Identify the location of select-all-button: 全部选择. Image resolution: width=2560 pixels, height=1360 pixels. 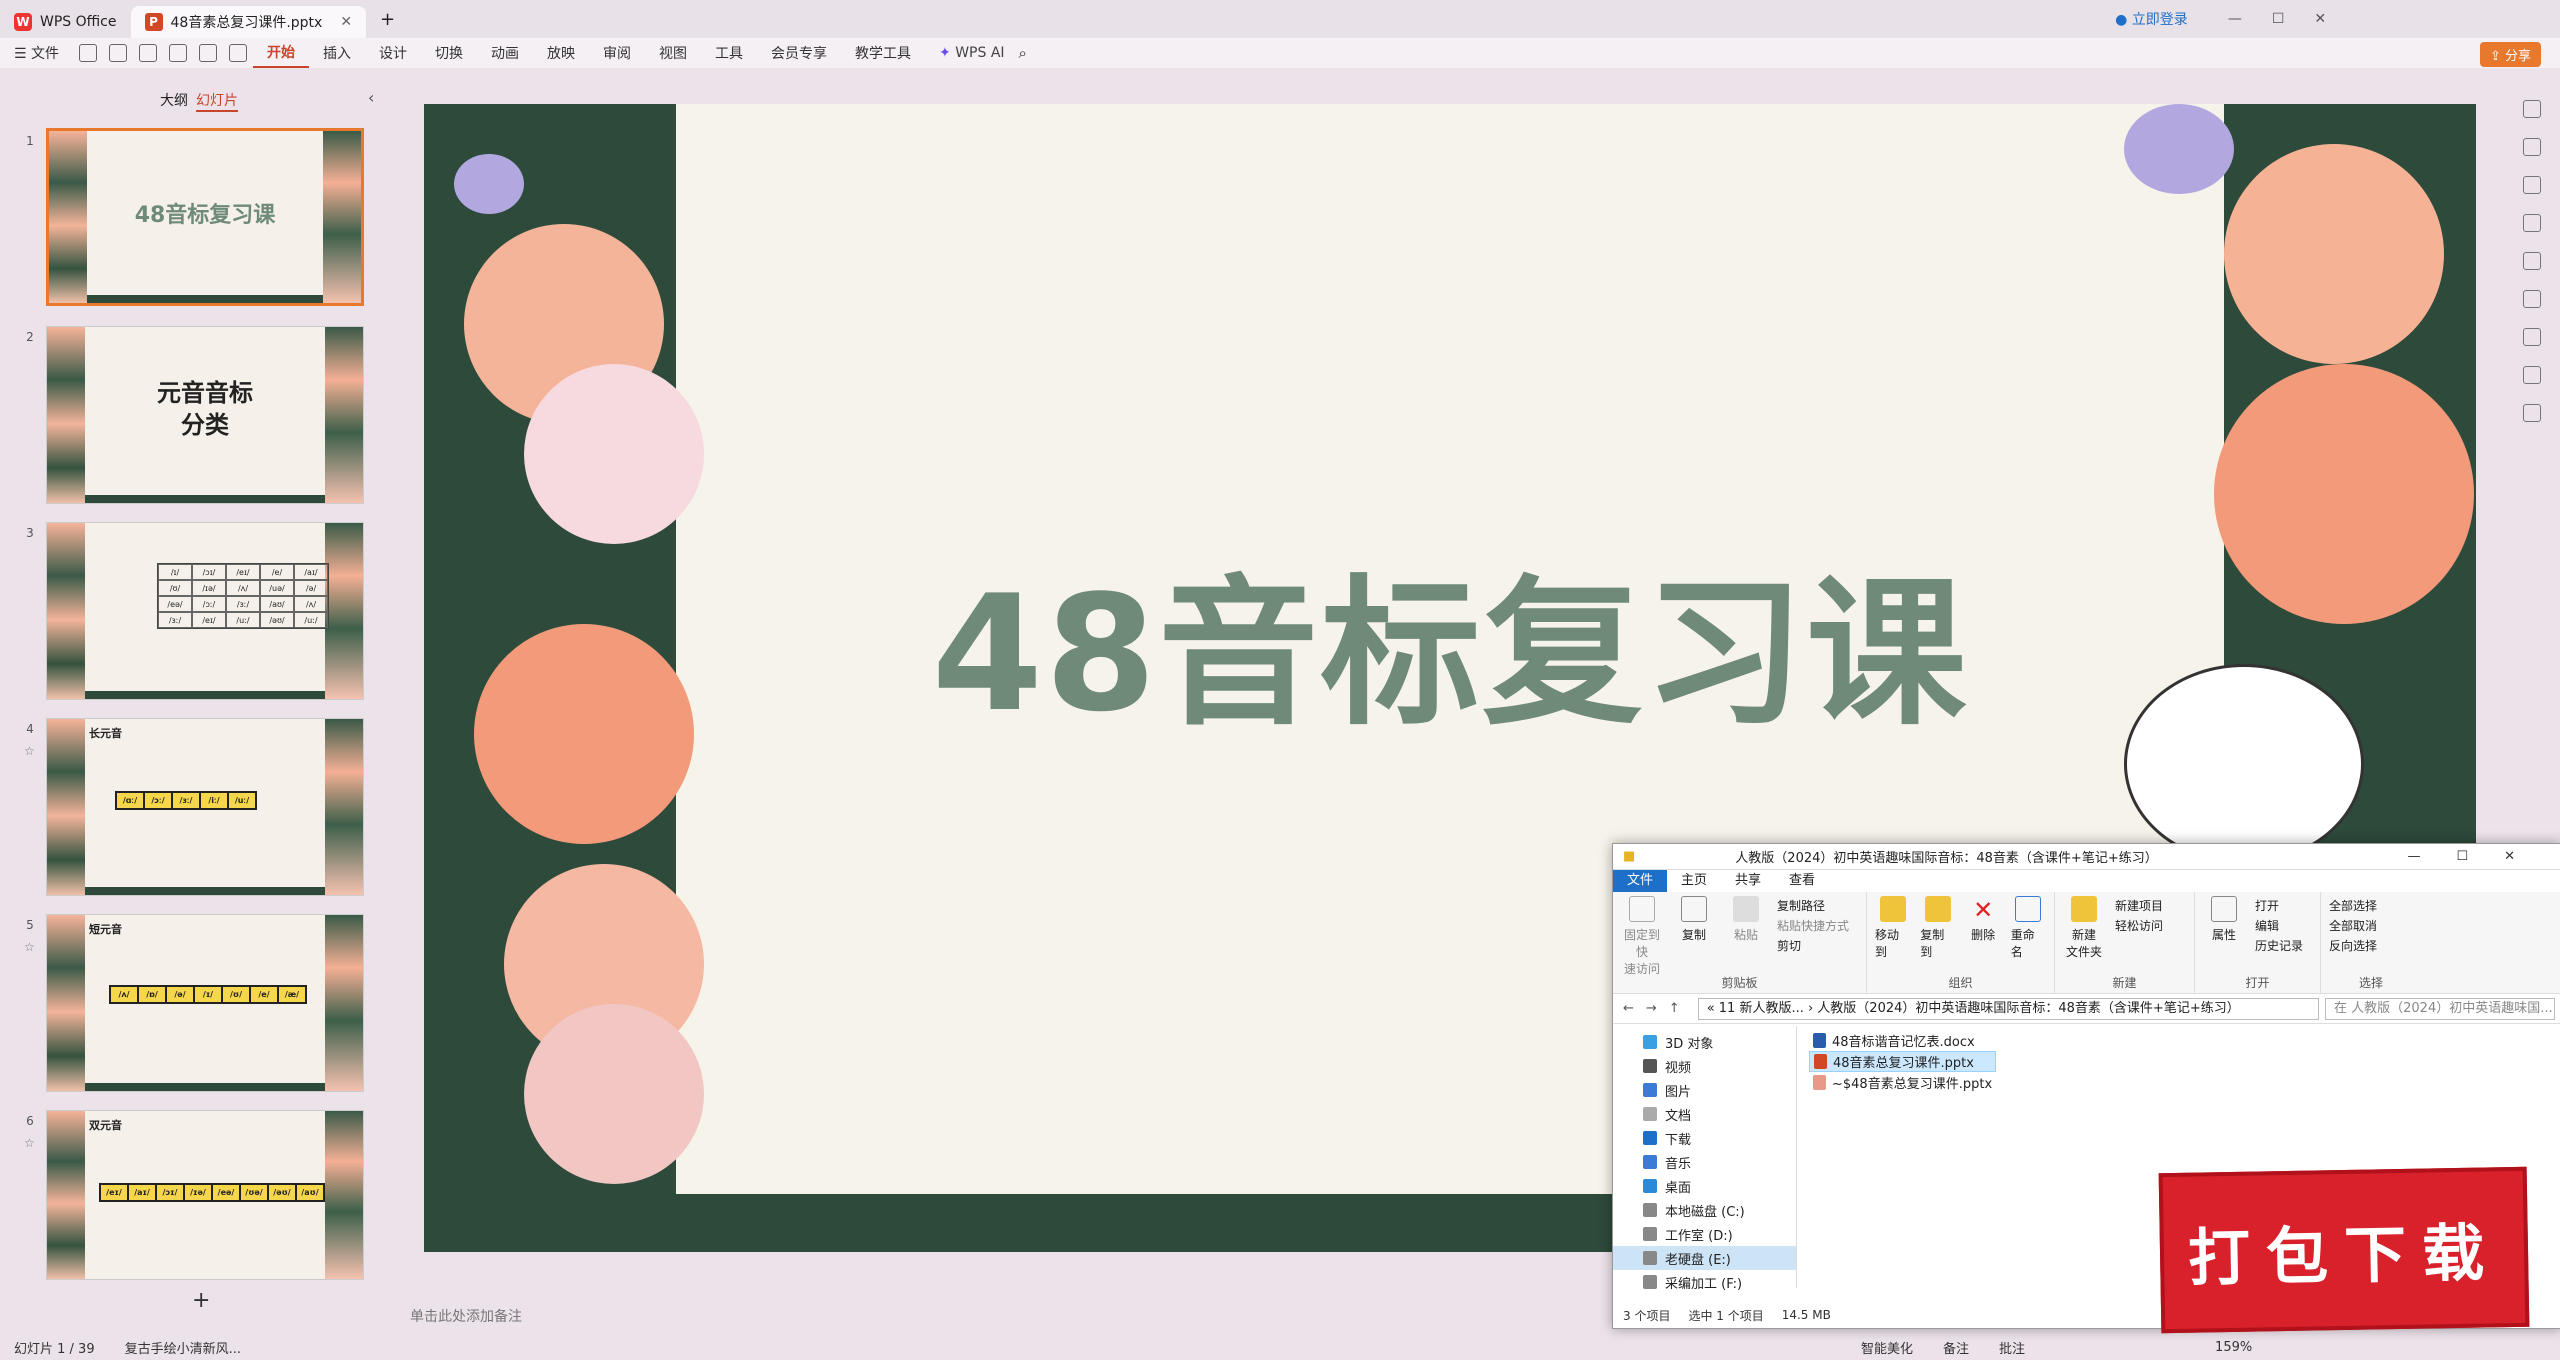
(2353, 906).